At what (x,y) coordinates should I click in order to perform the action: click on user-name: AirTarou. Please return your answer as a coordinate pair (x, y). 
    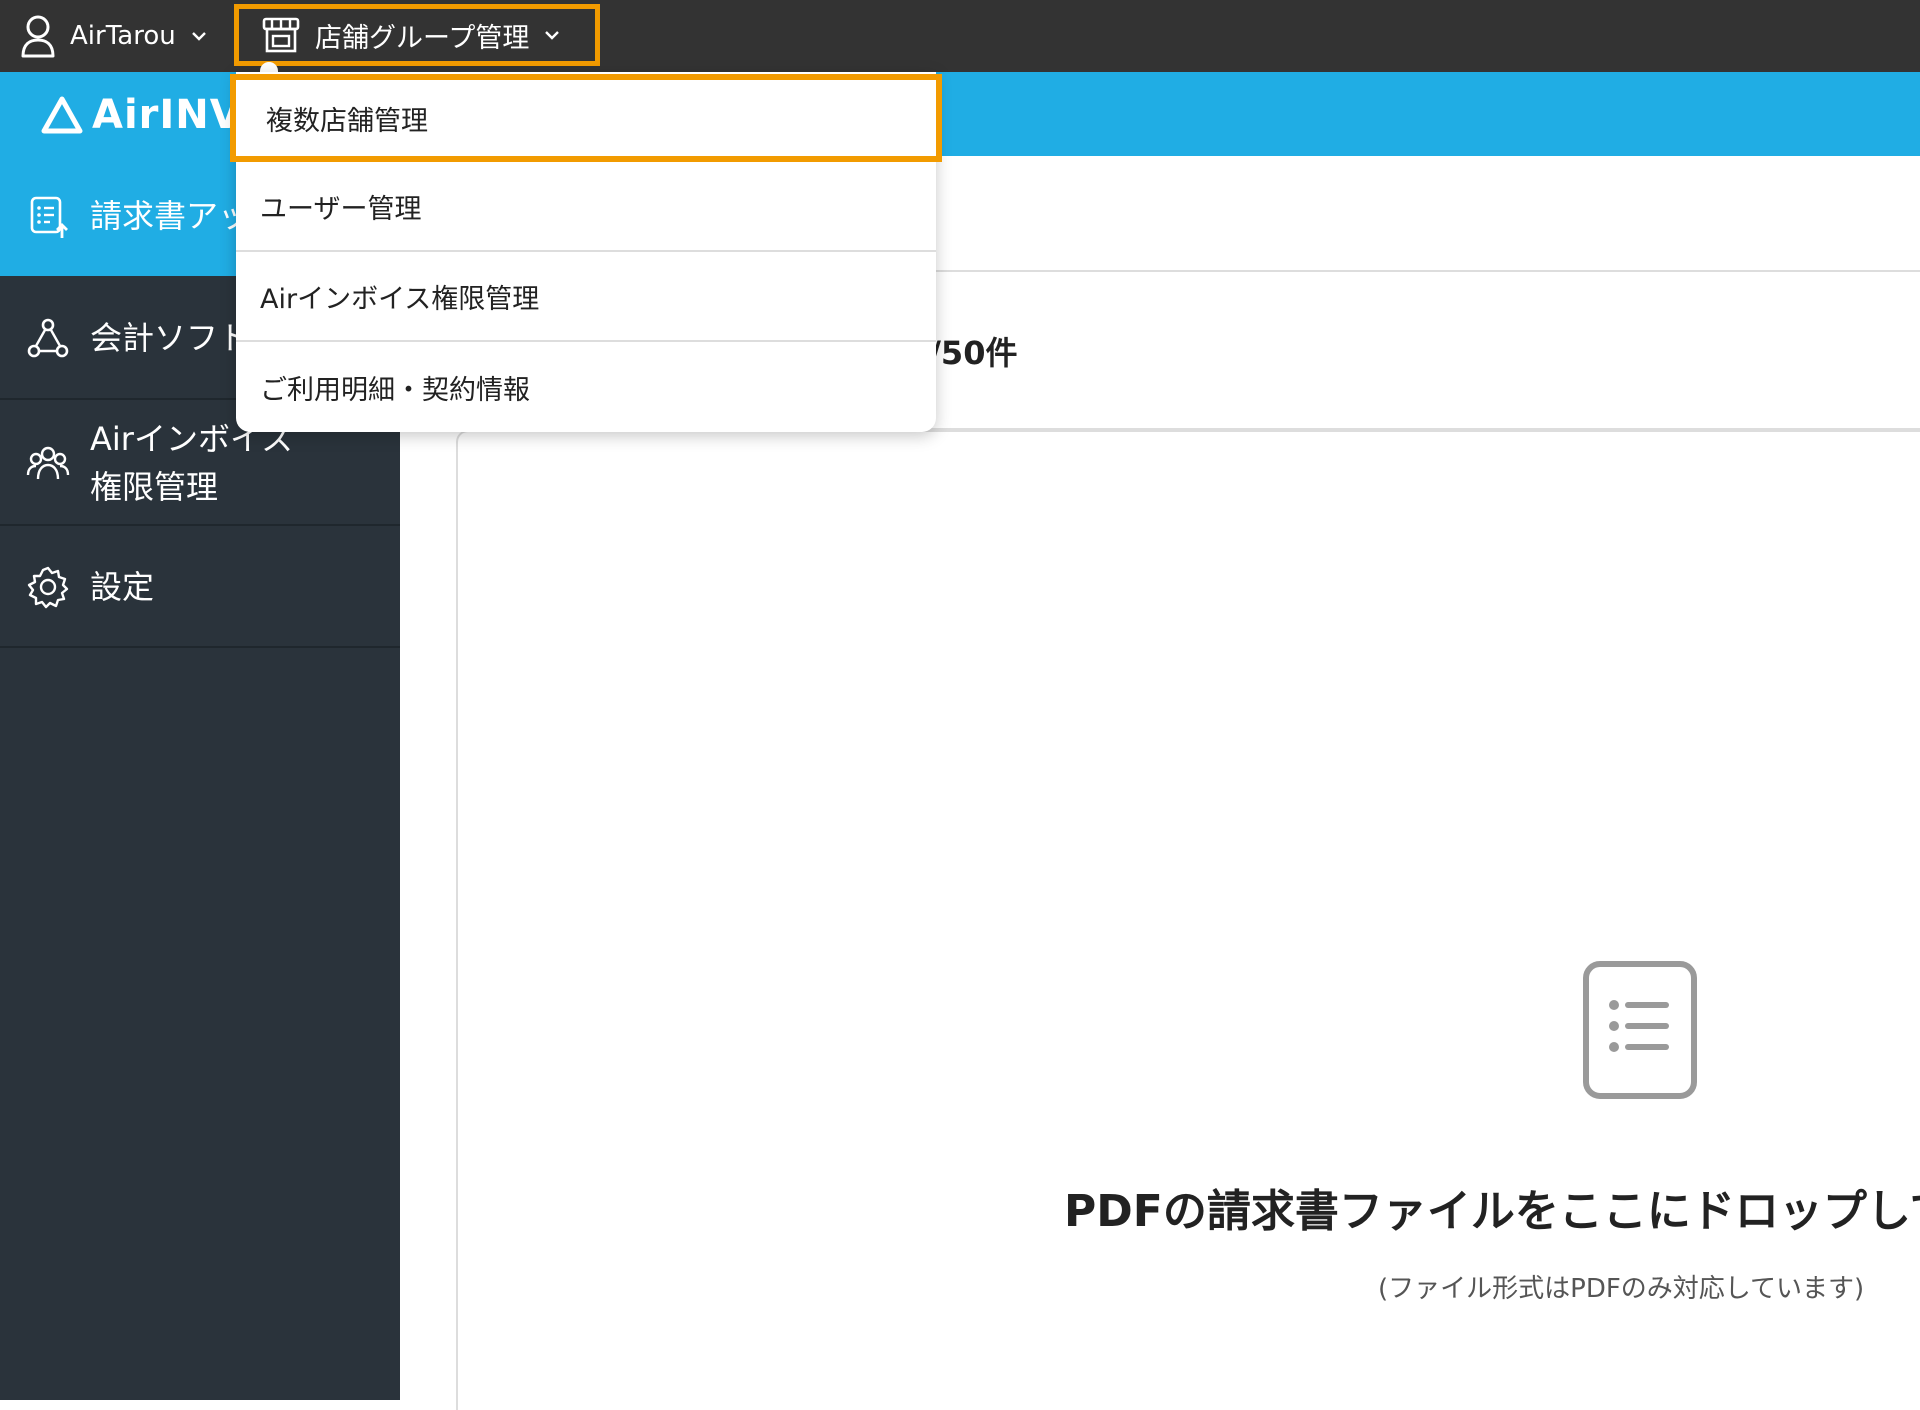
    Looking at the image, I should click on (123, 36).